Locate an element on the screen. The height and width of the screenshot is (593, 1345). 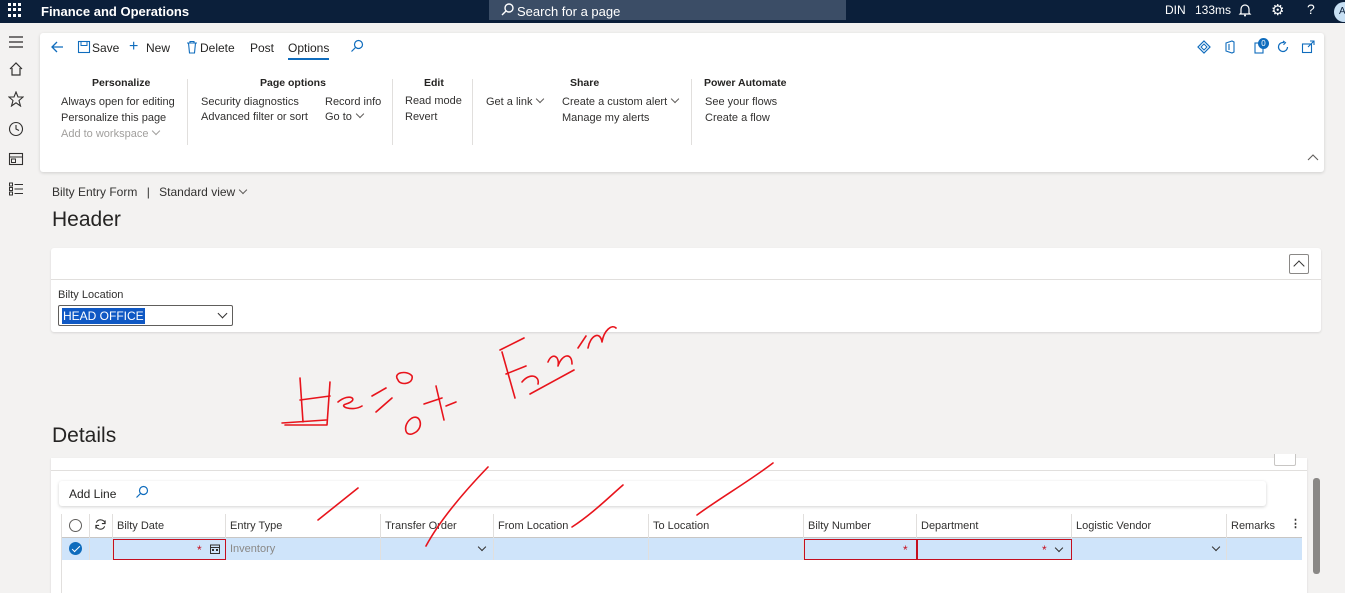
column-entry-type: Entry Type is located at coordinates (303, 526).